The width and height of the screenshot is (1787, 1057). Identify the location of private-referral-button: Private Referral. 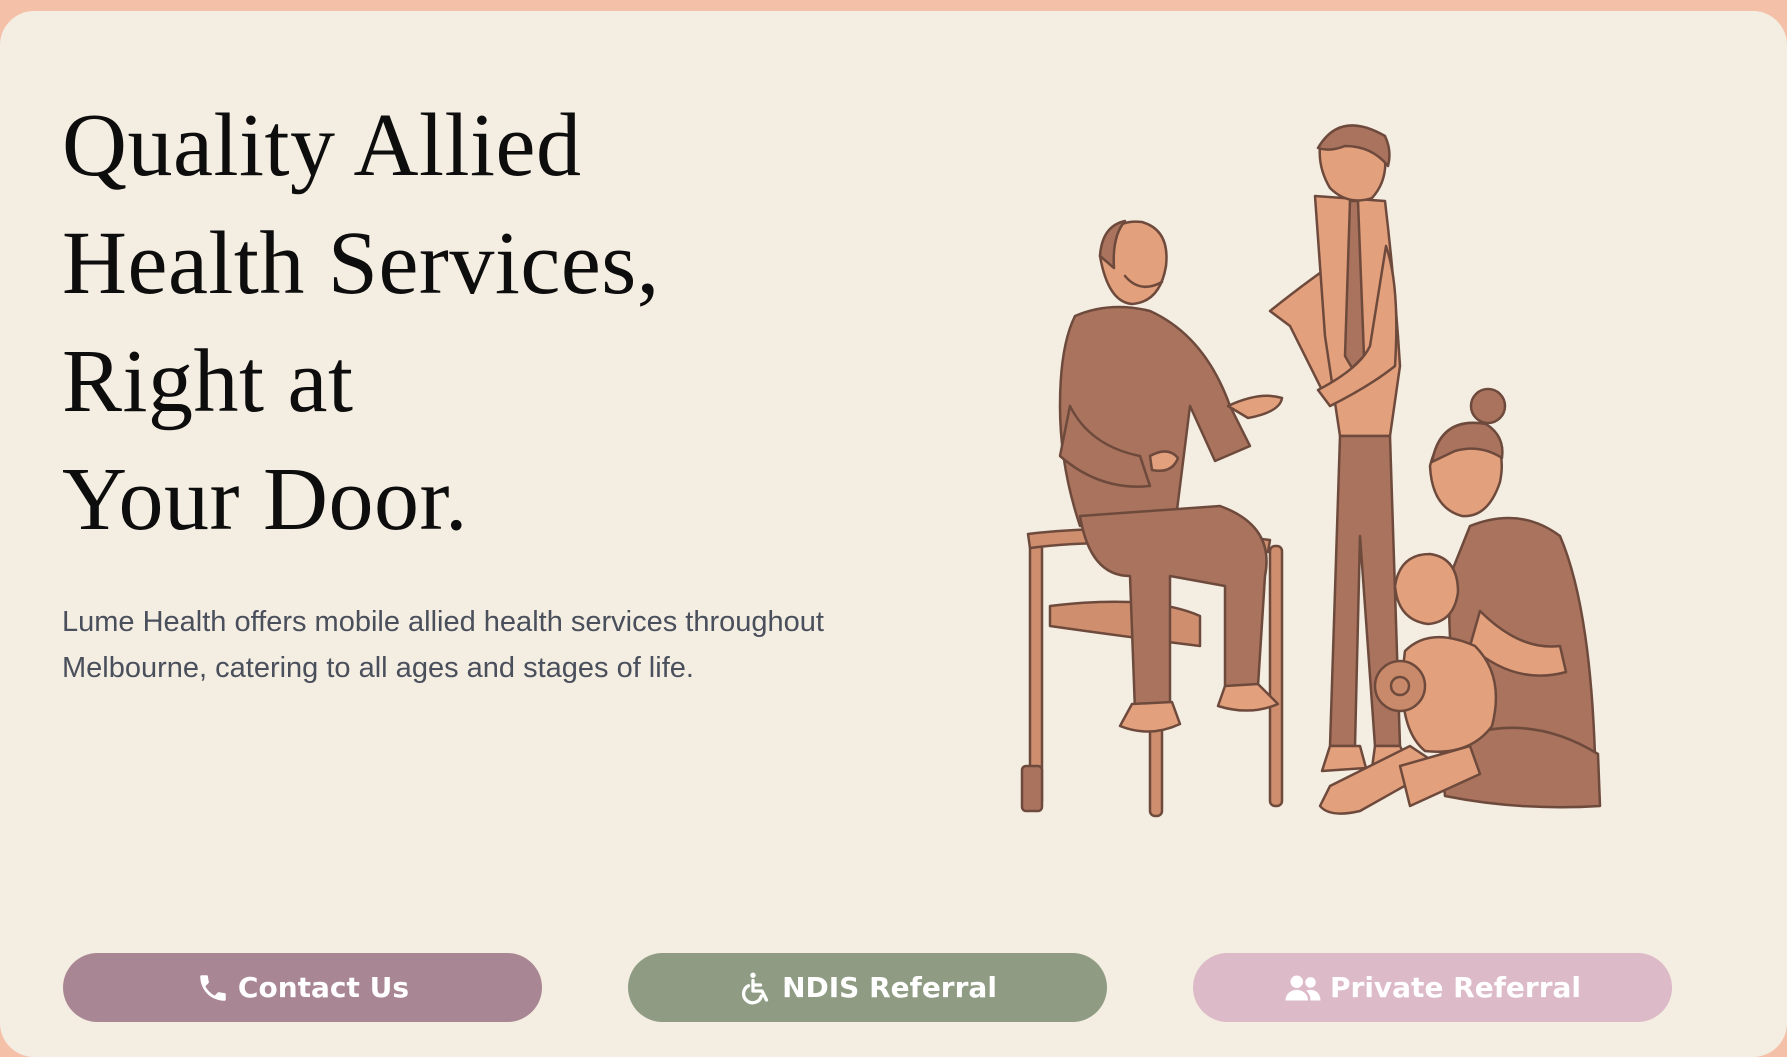
(1432, 987).